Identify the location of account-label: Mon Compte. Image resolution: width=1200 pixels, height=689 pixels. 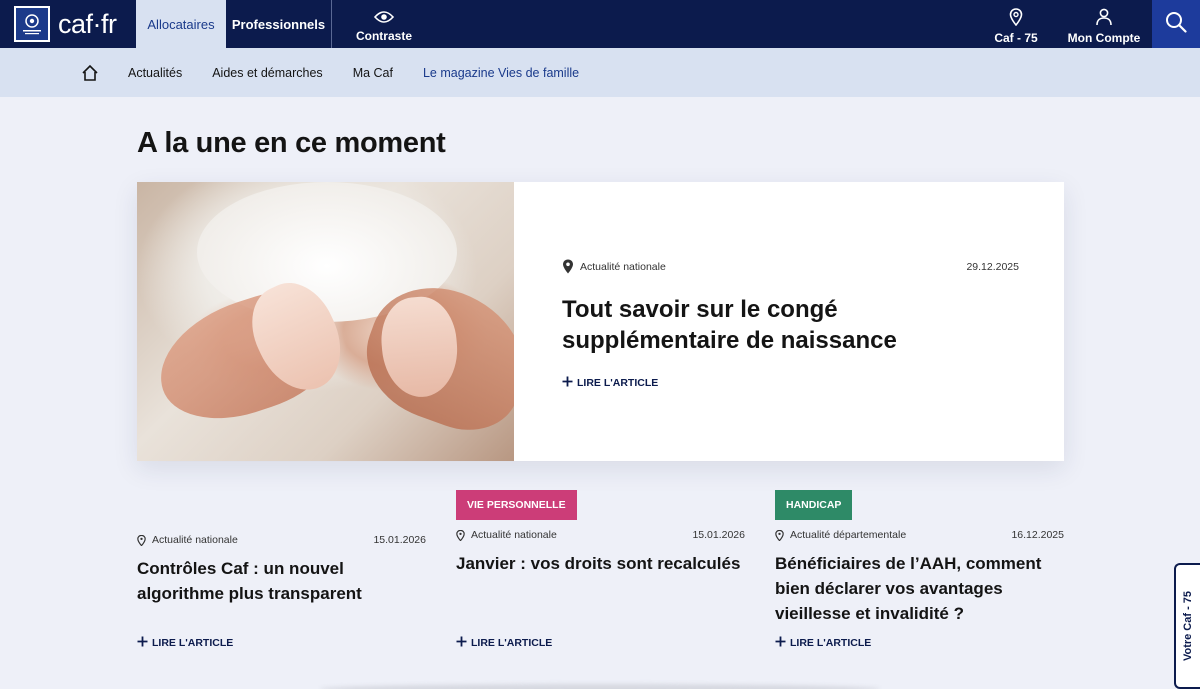
(1104, 37).